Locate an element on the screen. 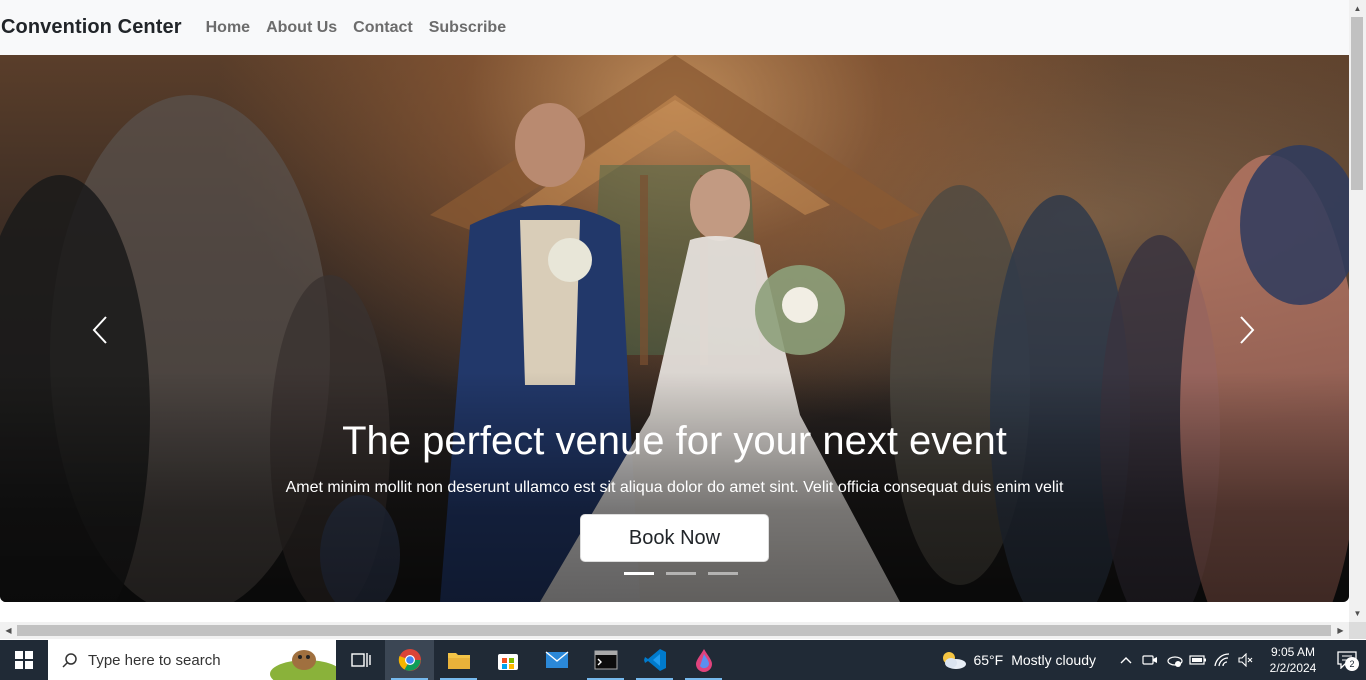  taskbar-app-mail is located at coordinates (556, 660).